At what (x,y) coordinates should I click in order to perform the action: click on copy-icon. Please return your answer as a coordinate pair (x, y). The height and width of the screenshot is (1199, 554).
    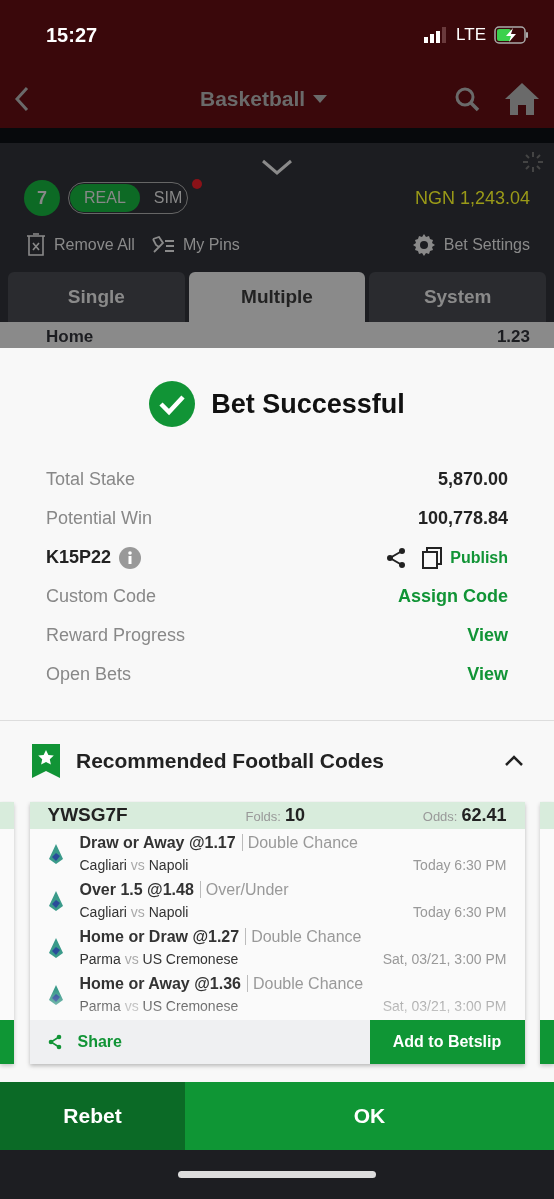
    Looking at the image, I should click on (432, 557).